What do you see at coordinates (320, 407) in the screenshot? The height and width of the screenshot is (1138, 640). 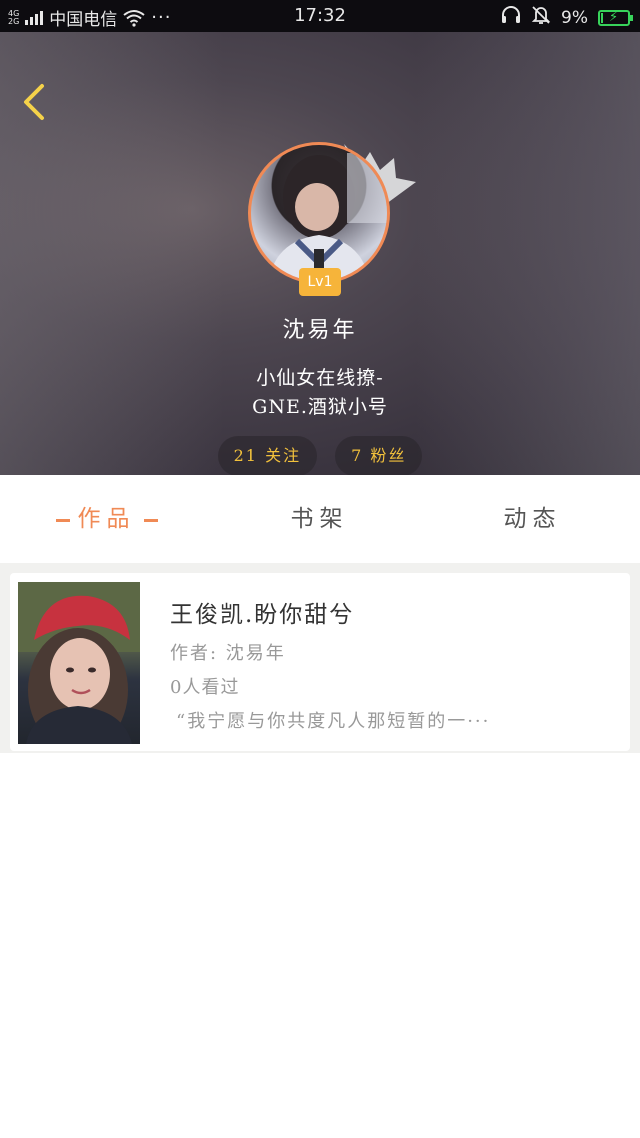 I see `profile-bio-line2: GNE.酒狱小号` at bounding box center [320, 407].